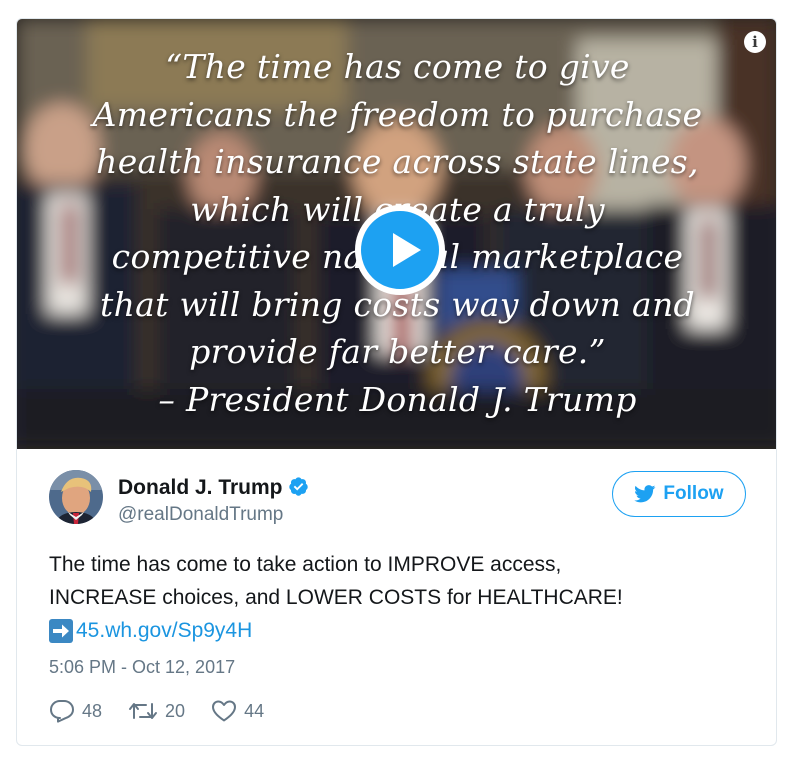 The image size is (799, 775). I want to click on retweet-button: 20, so click(156, 711).